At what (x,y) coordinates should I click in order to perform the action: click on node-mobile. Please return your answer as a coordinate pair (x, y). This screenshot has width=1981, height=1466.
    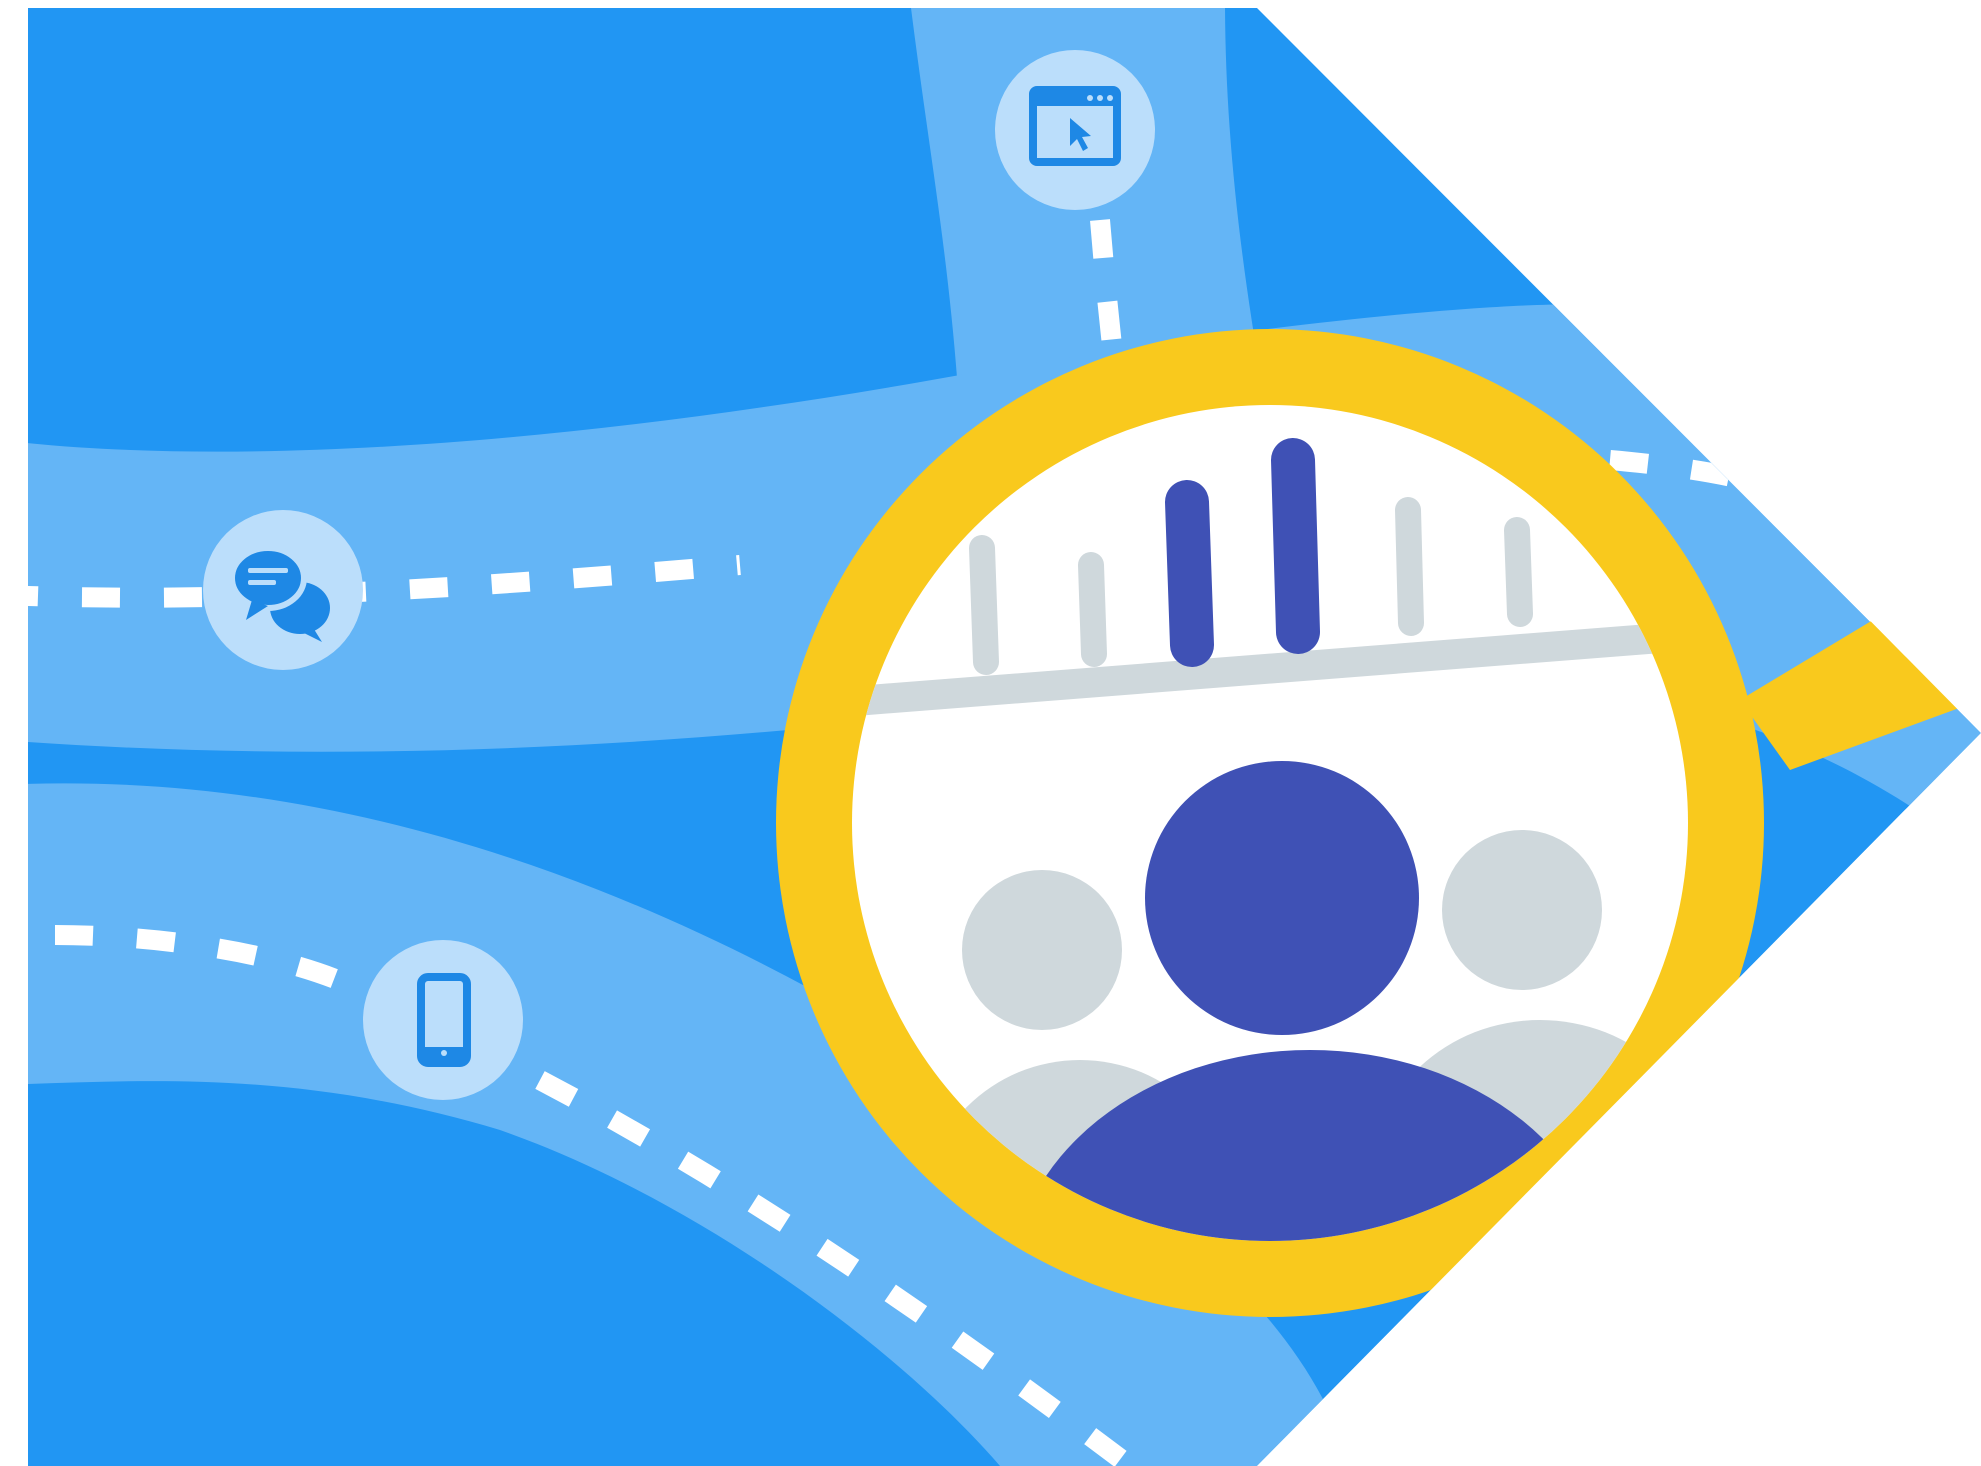
    Looking at the image, I should click on (443, 1020).